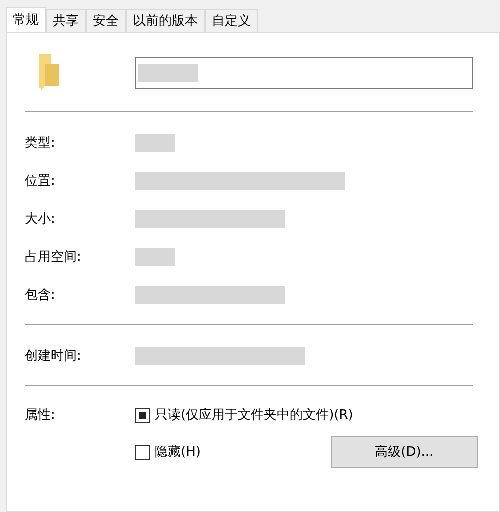 The image size is (500, 512). What do you see at coordinates (40, 295) in the screenshot?
I see `property-label: 包含:` at bounding box center [40, 295].